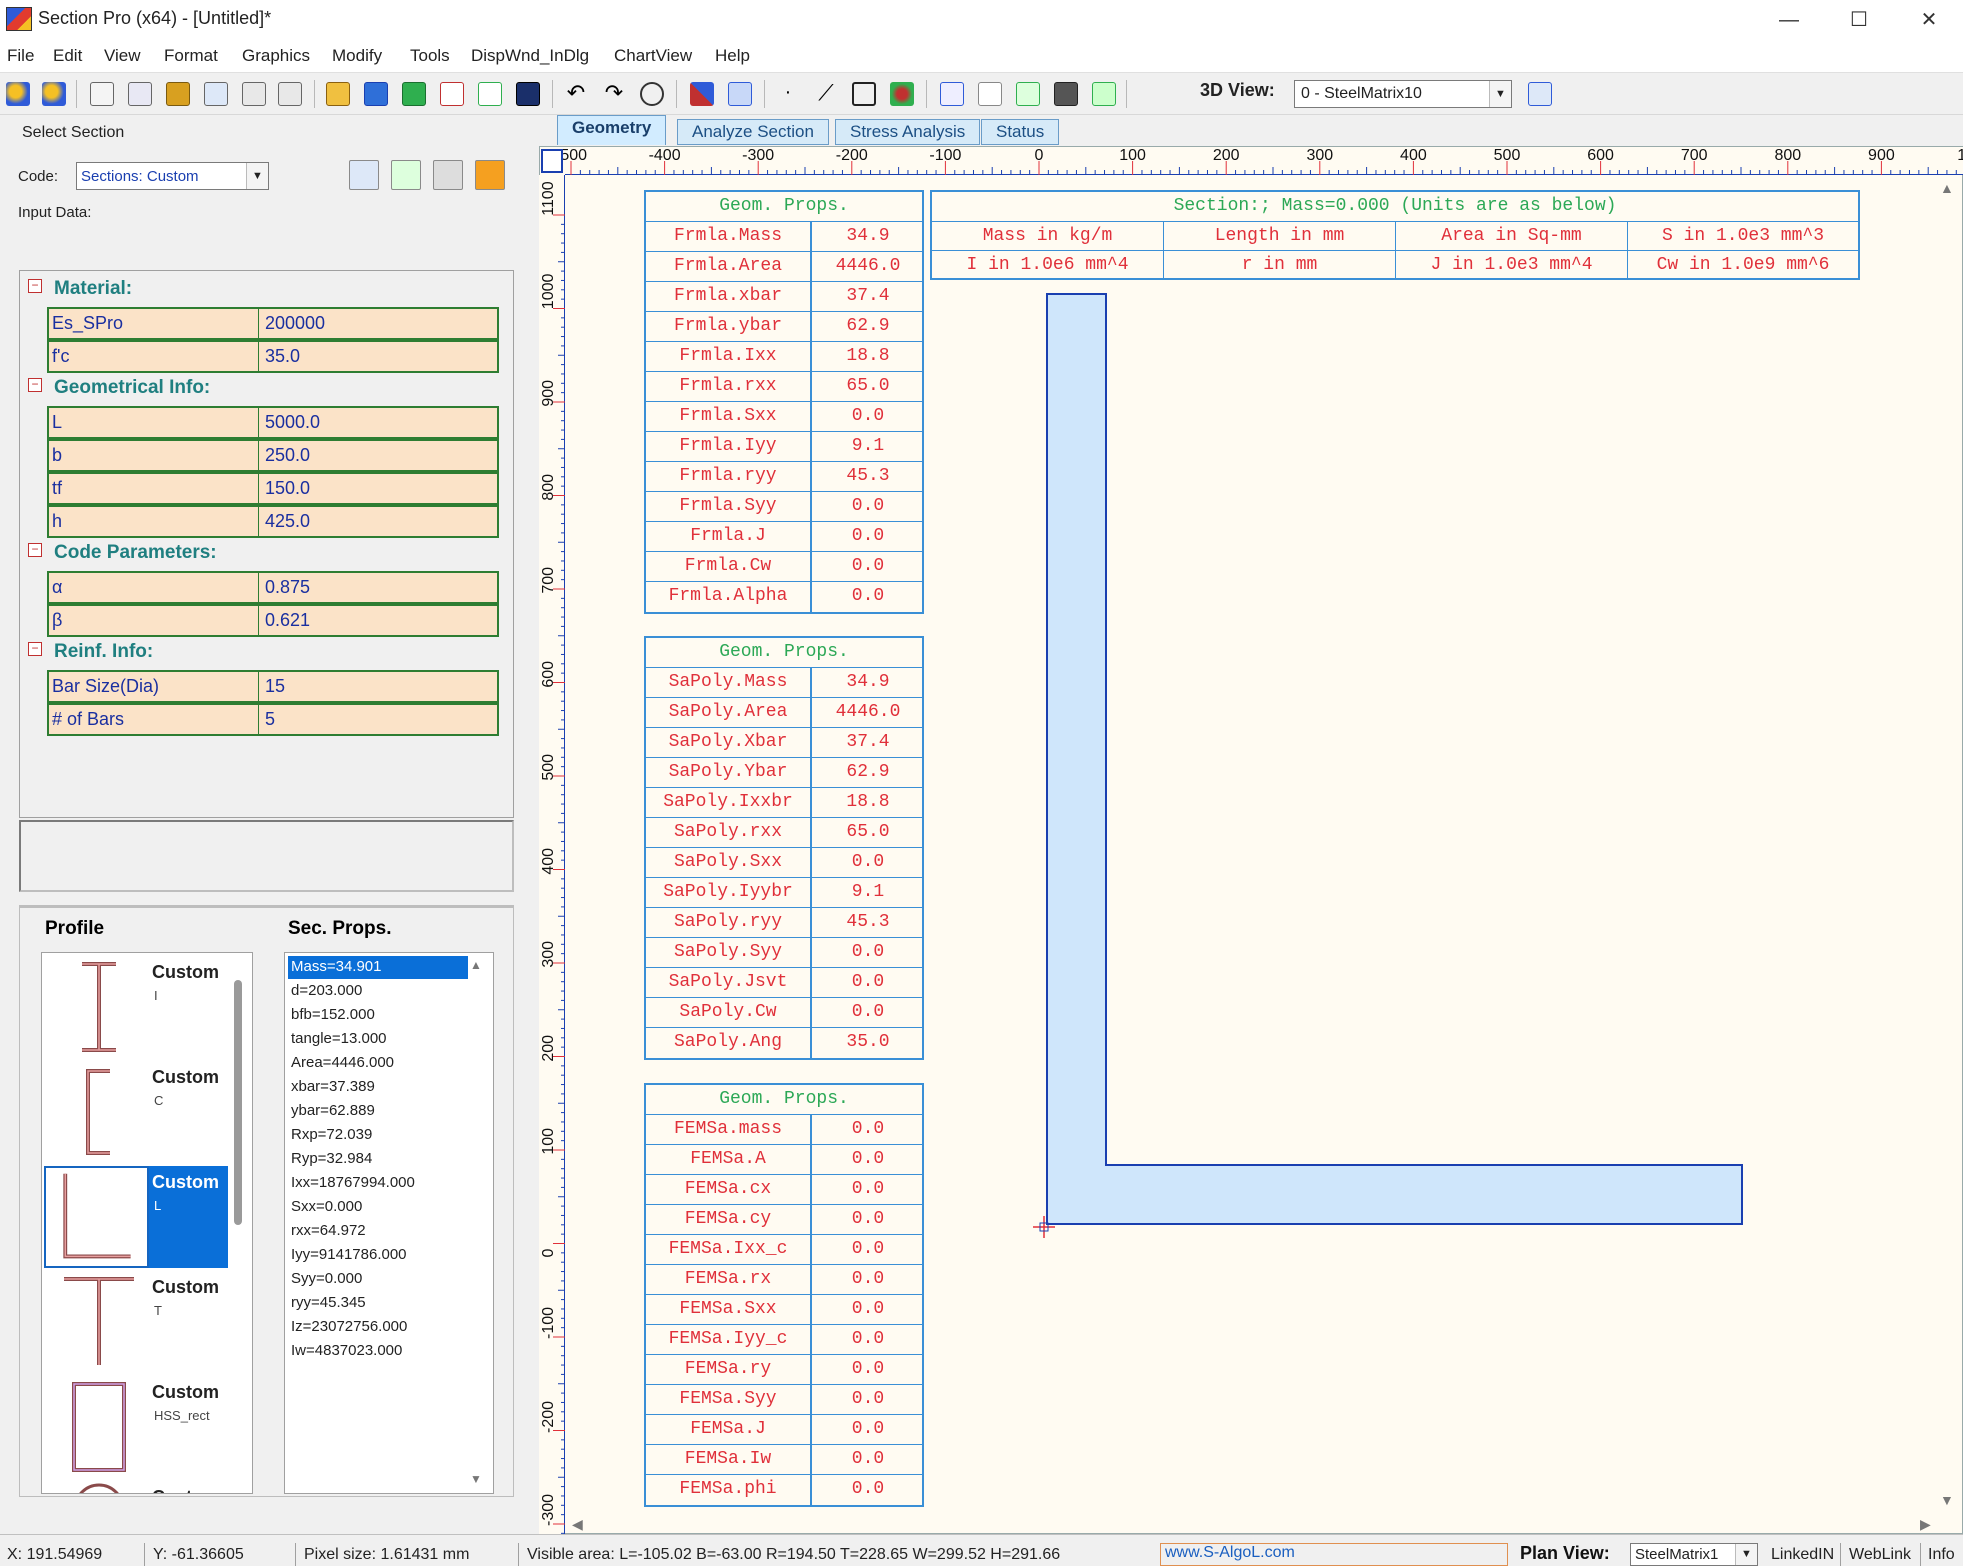 Image resolution: width=1963 pixels, height=1566 pixels. What do you see at coordinates (528, 94) in the screenshot?
I see `save-icon` at bounding box center [528, 94].